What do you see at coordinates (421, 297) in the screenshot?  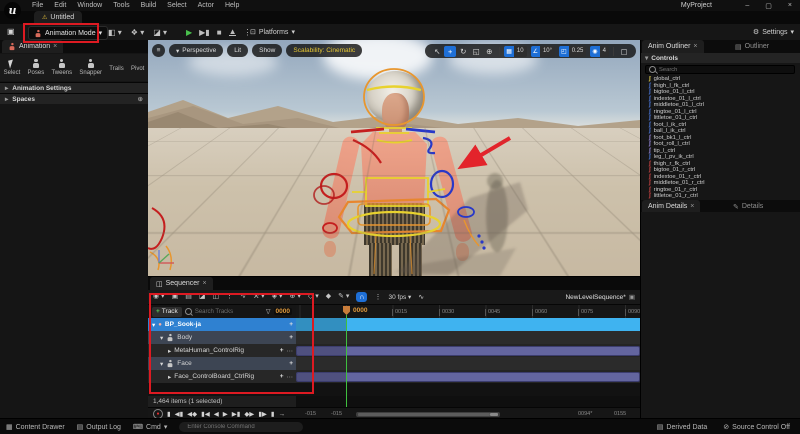 I see `curve-editor-icon: ∿` at bounding box center [421, 297].